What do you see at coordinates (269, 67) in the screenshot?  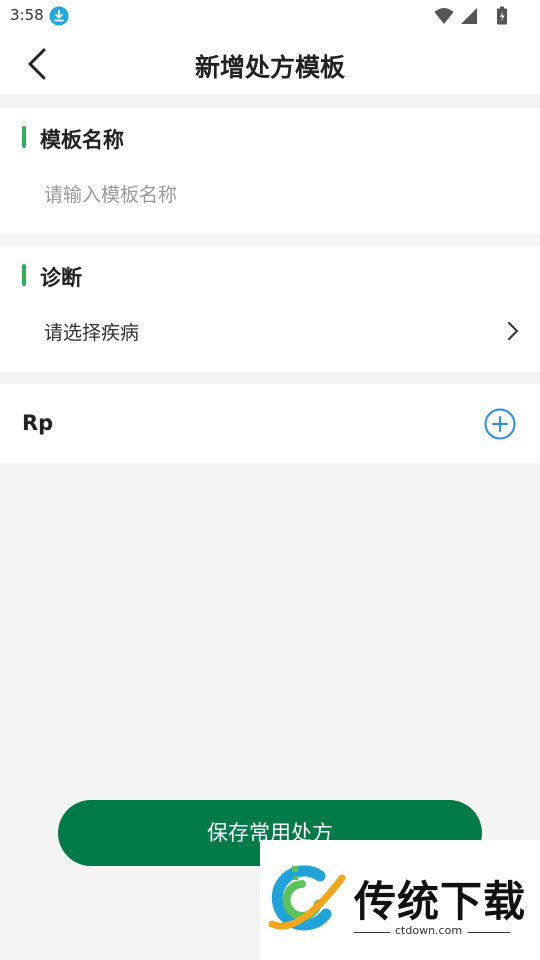 I see `page-title: 新增处方模板` at bounding box center [269, 67].